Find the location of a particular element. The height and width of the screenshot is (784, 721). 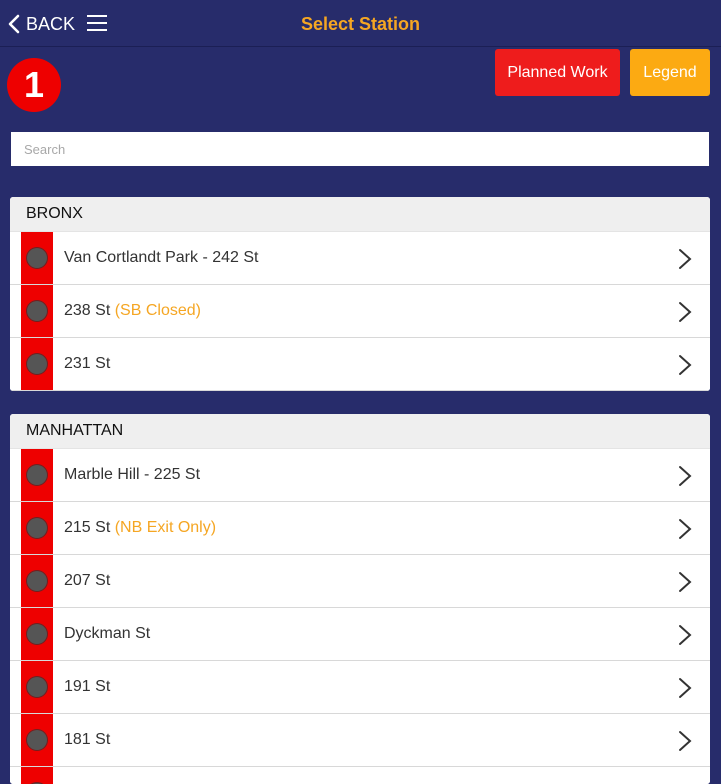

station-name: Marble Hill - 225 St is located at coordinates (132, 474).